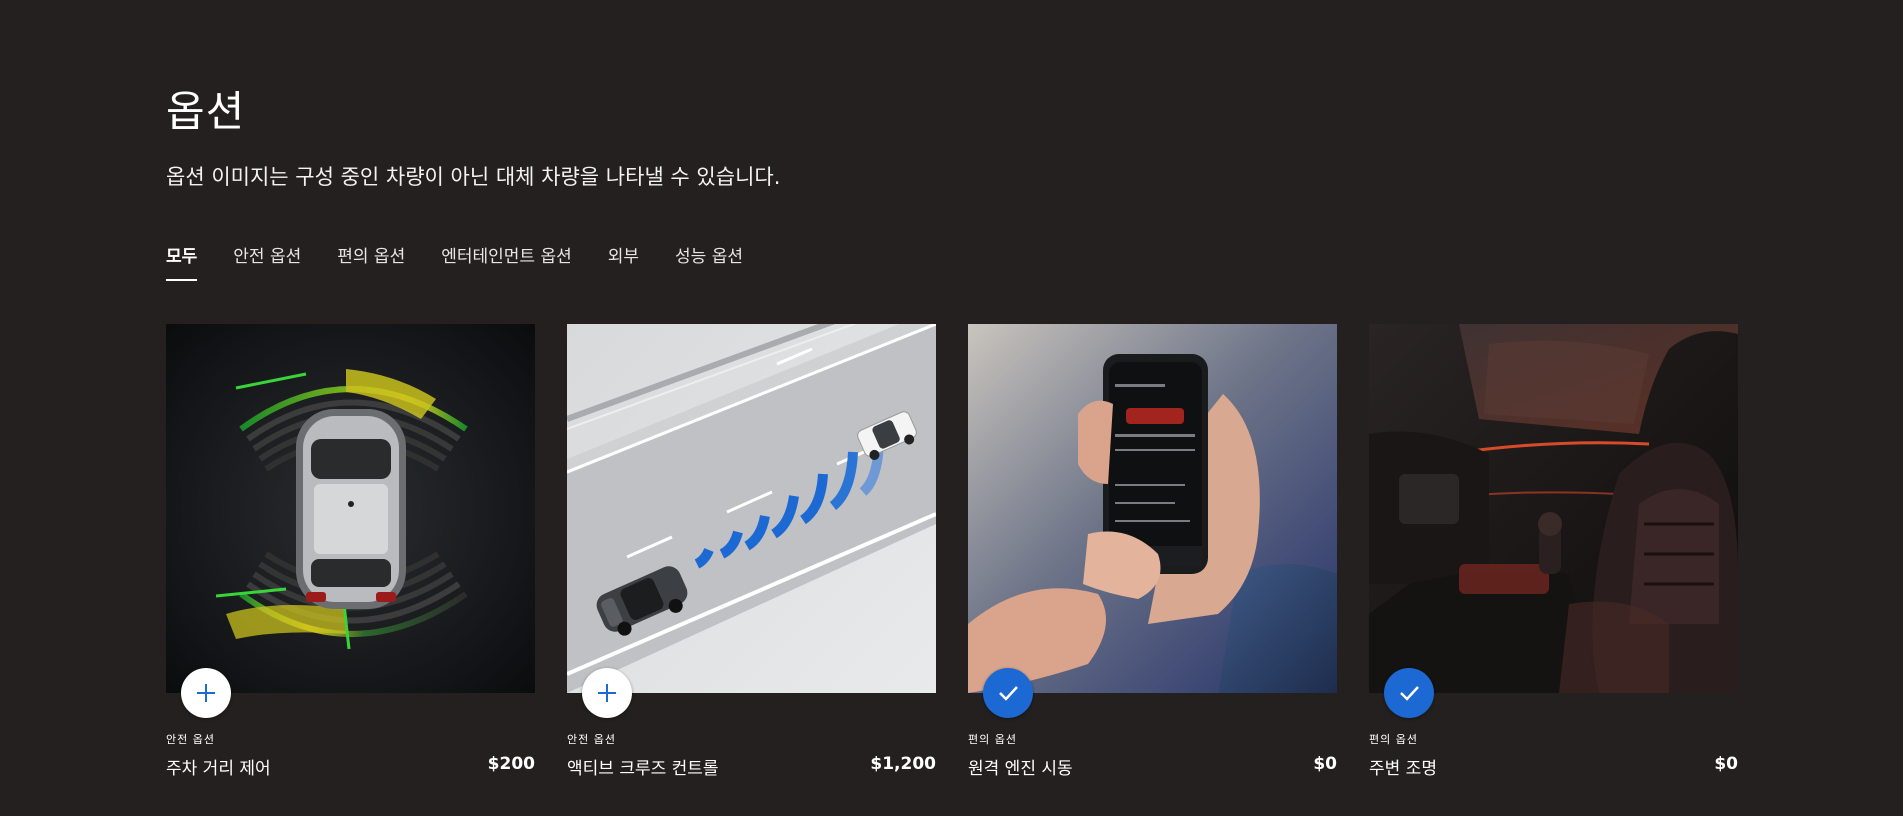 Image resolution: width=1903 pixels, height=816 pixels. Describe the element at coordinates (218, 769) in the screenshot. I see `option-name: 주차 거리 제어` at that location.